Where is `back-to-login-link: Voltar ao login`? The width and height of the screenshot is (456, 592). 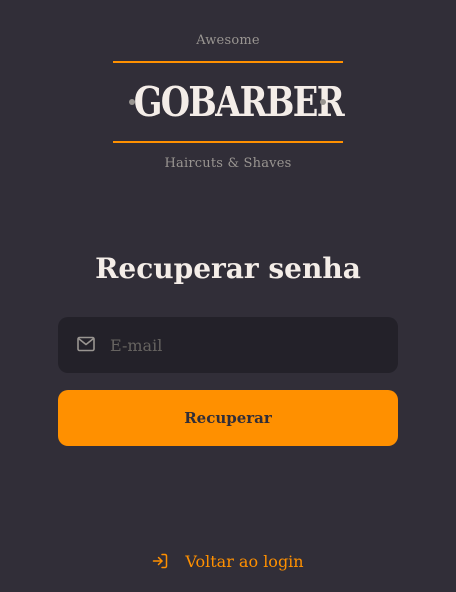
back-to-login-link: Voltar ao login is located at coordinates (228, 561).